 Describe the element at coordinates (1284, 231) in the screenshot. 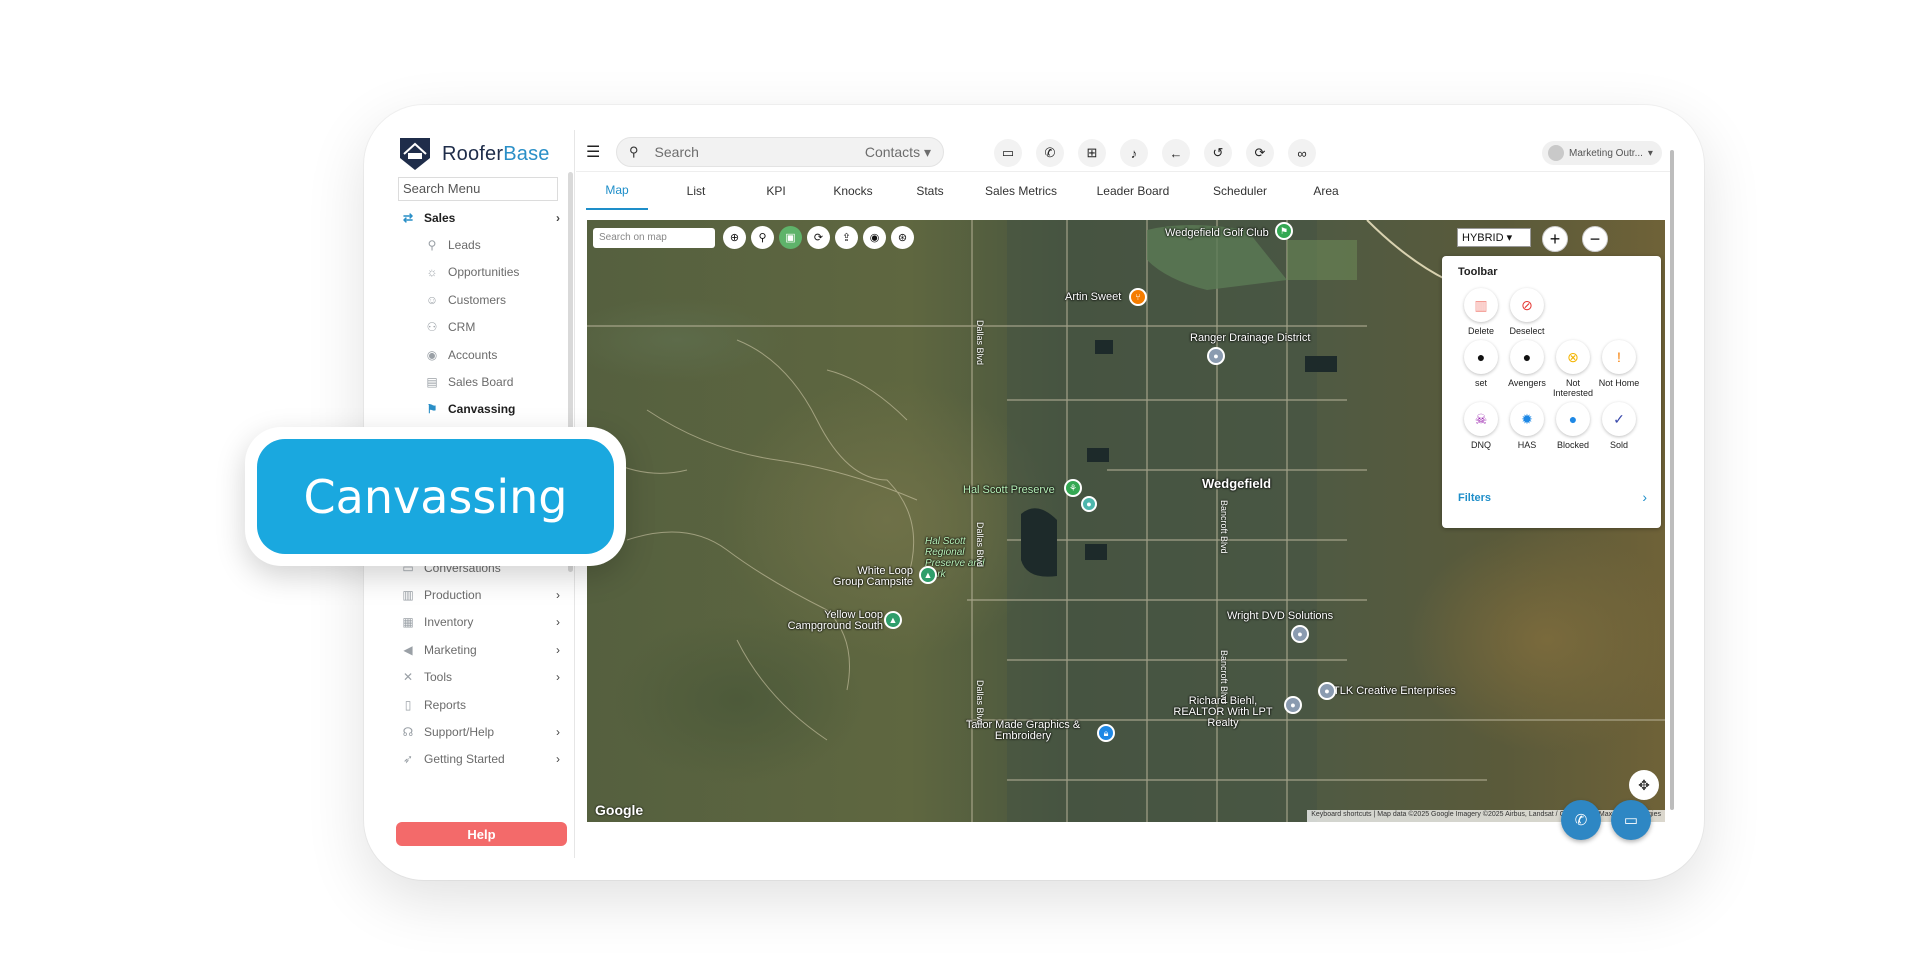

I see `golf-pin-icon: ⚑` at that location.